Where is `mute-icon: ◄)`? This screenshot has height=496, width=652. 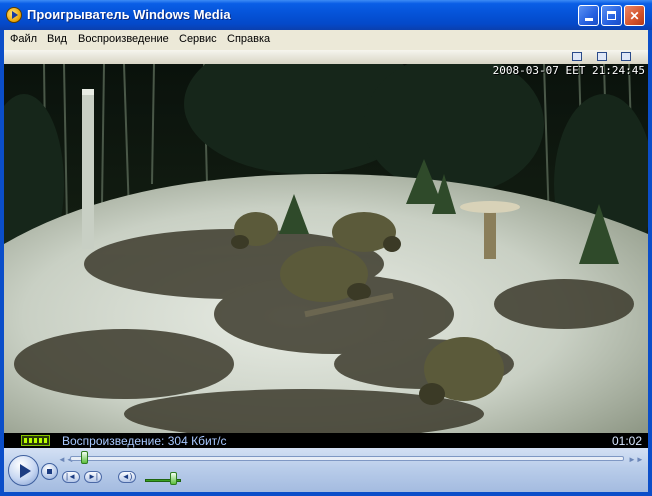 mute-icon: ◄) is located at coordinates (127, 476).